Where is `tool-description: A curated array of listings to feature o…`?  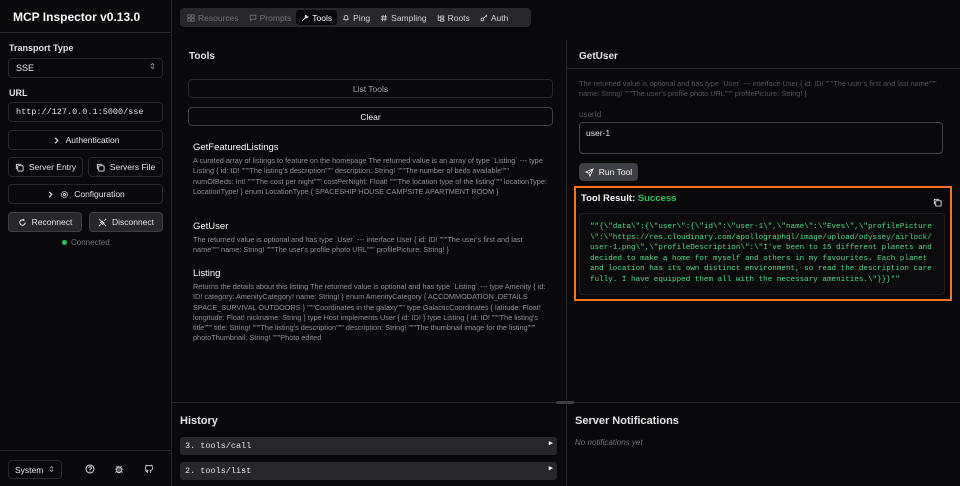 tool-description: A curated array of listings to feature o… is located at coordinates (370, 176).